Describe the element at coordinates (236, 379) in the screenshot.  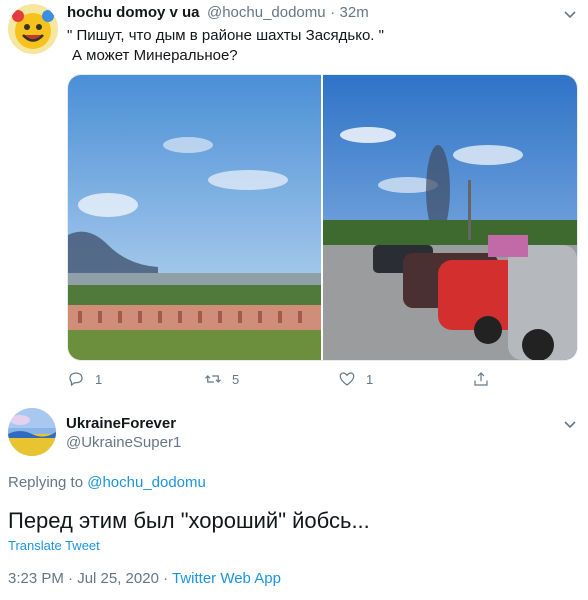
I see `retweet-count: 5` at that location.